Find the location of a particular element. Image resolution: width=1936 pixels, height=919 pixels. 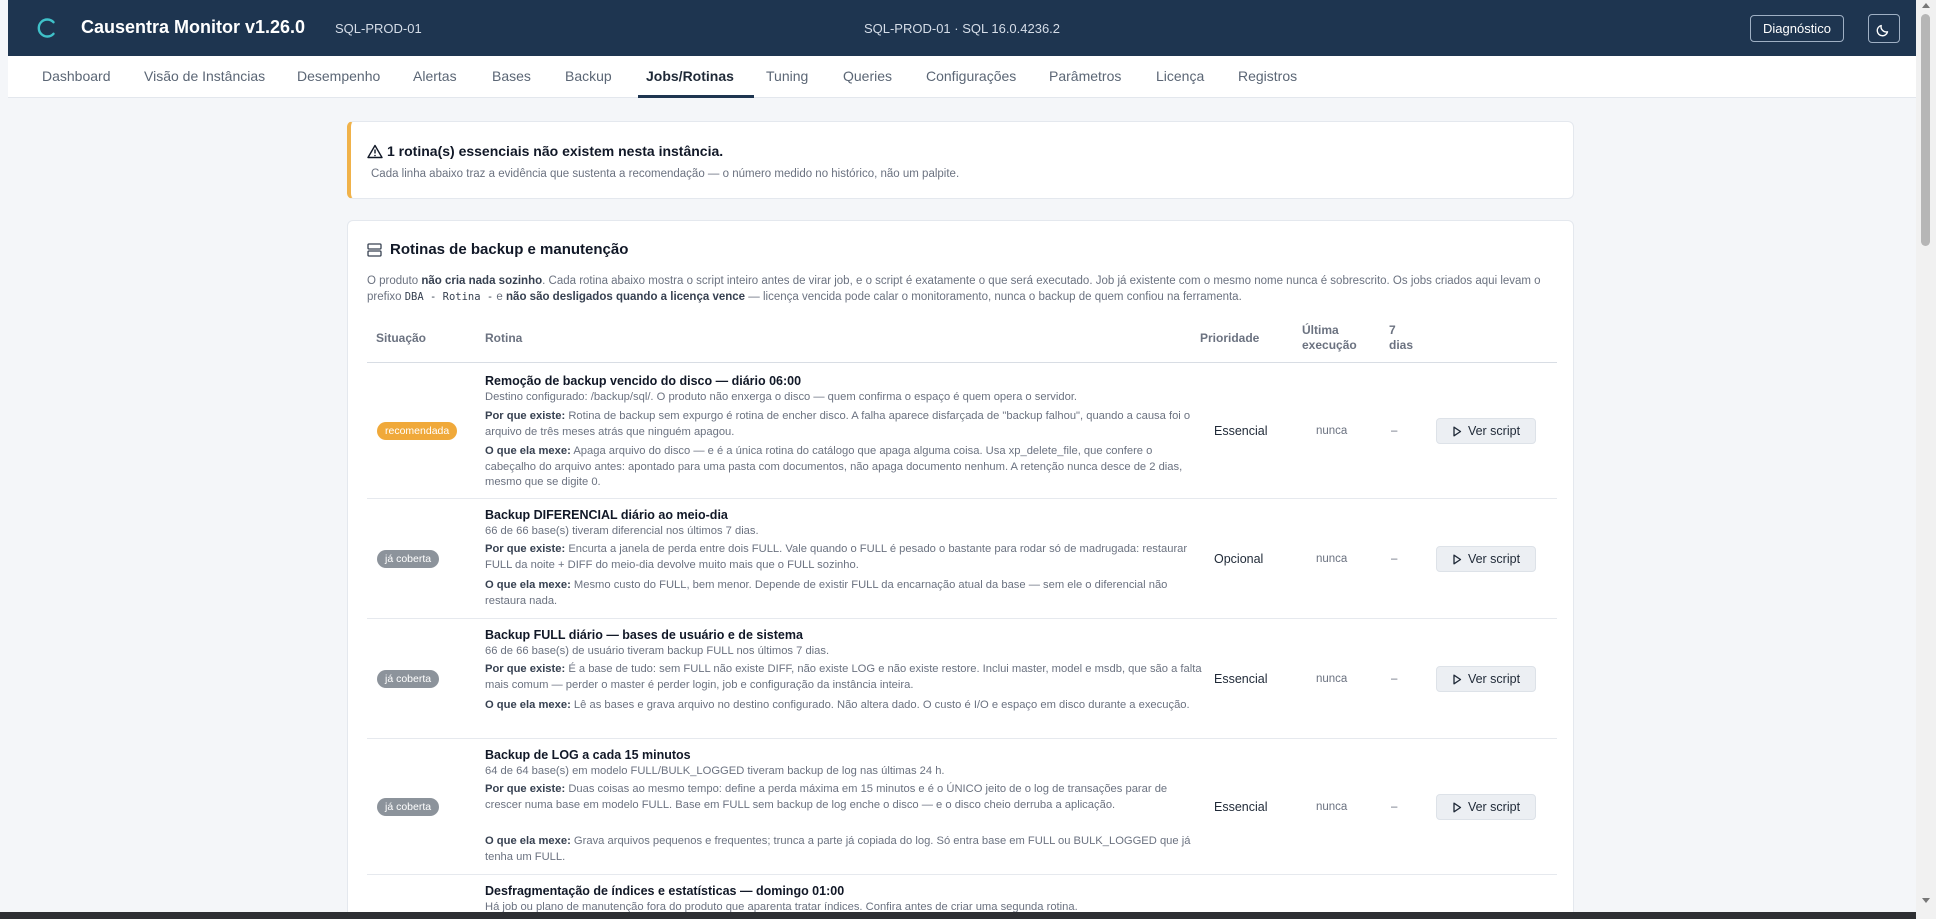

col-last-run: Última execução is located at coordinates (1329, 337).